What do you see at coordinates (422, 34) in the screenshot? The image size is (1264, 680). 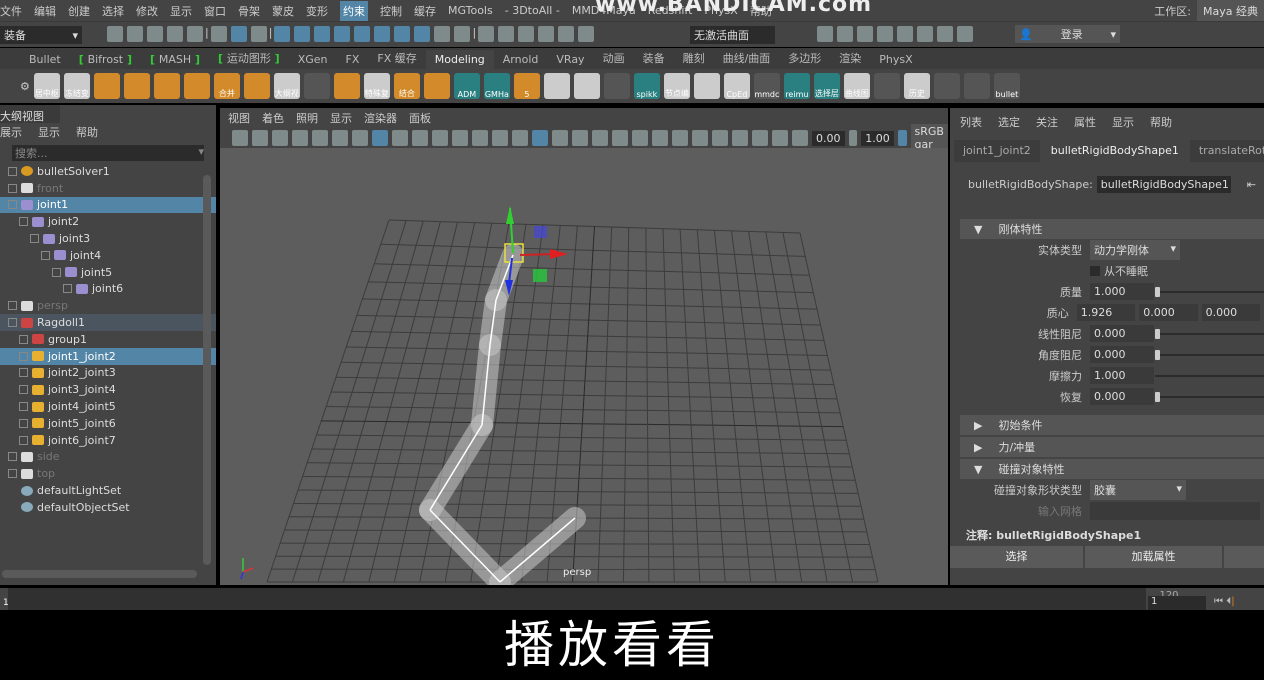 I see `help-icon` at bounding box center [422, 34].